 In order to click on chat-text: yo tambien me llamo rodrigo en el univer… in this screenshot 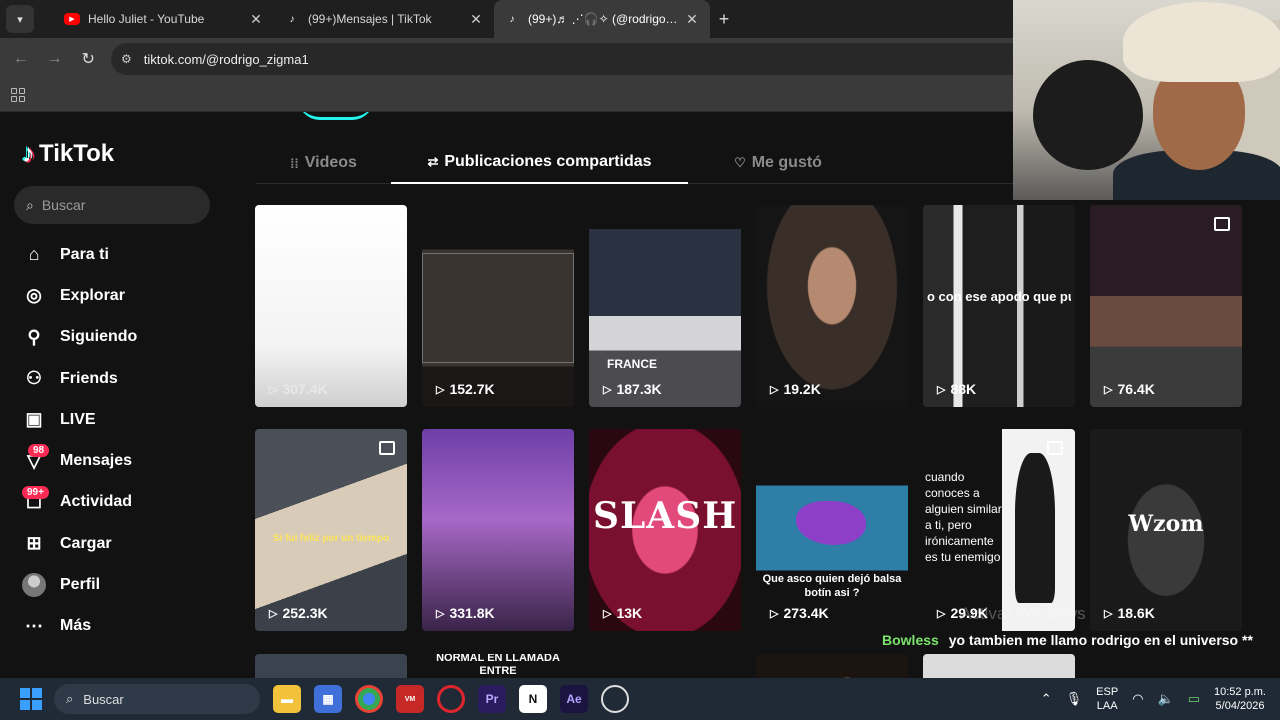, I will do `click(1100, 640)`.